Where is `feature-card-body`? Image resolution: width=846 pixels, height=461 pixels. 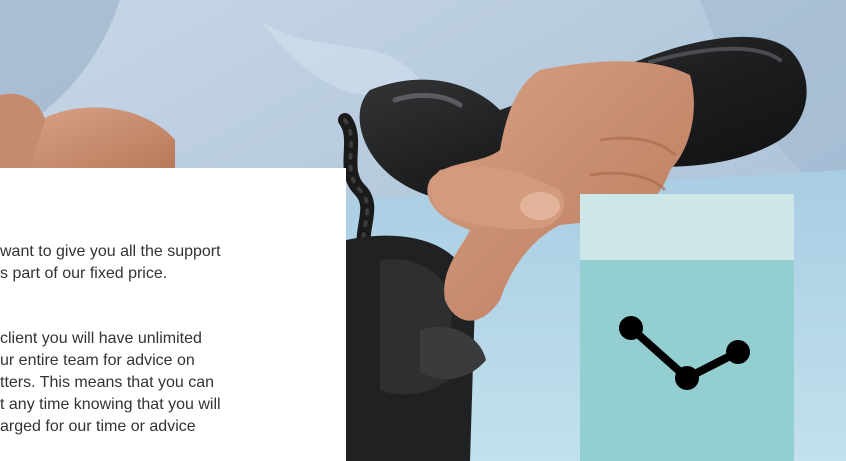
feature-card-body is located at coordinates (687, 360).